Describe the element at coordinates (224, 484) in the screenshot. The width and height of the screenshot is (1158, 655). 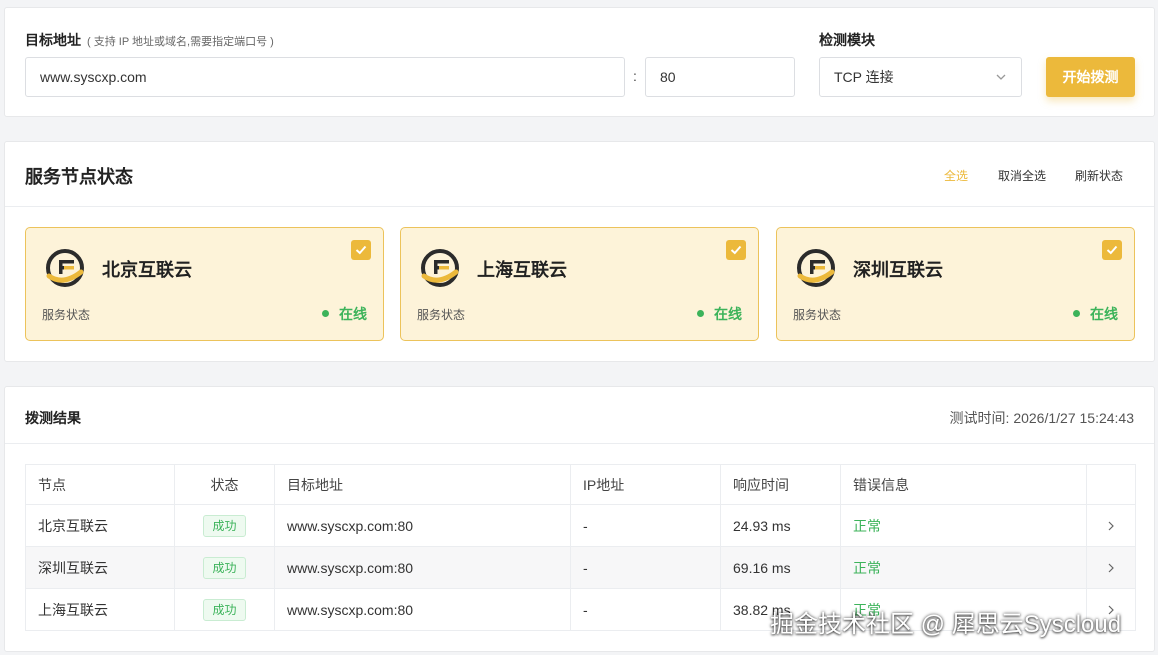
I see `column-header: 状态` at that location.